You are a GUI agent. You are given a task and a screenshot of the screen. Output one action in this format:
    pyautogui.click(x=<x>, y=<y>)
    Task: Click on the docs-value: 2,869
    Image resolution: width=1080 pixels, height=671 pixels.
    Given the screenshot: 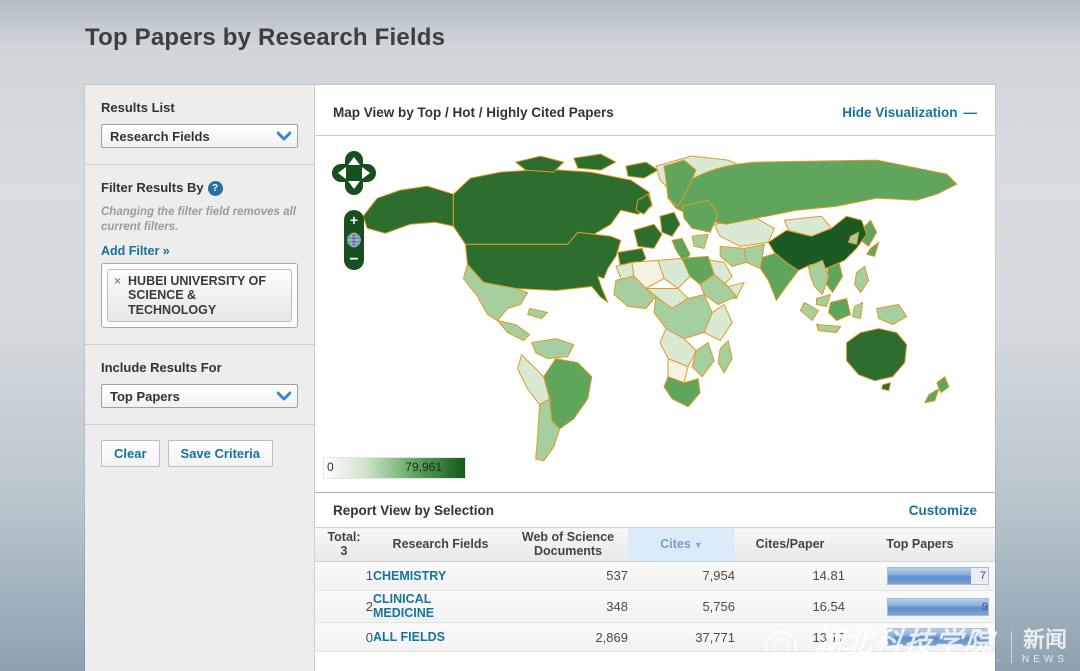 What is the action you would take?
    pyautogui.click(x=568, y=637)
    